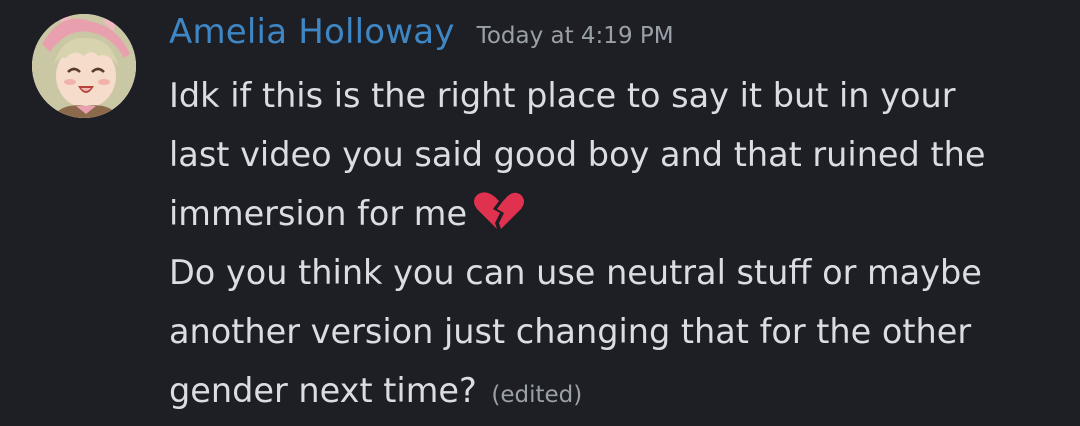  What do you see at coordinates (537, 395) in the screenshot?
I see `edited-indicator: (edited)` at bounding box center [537, 395].